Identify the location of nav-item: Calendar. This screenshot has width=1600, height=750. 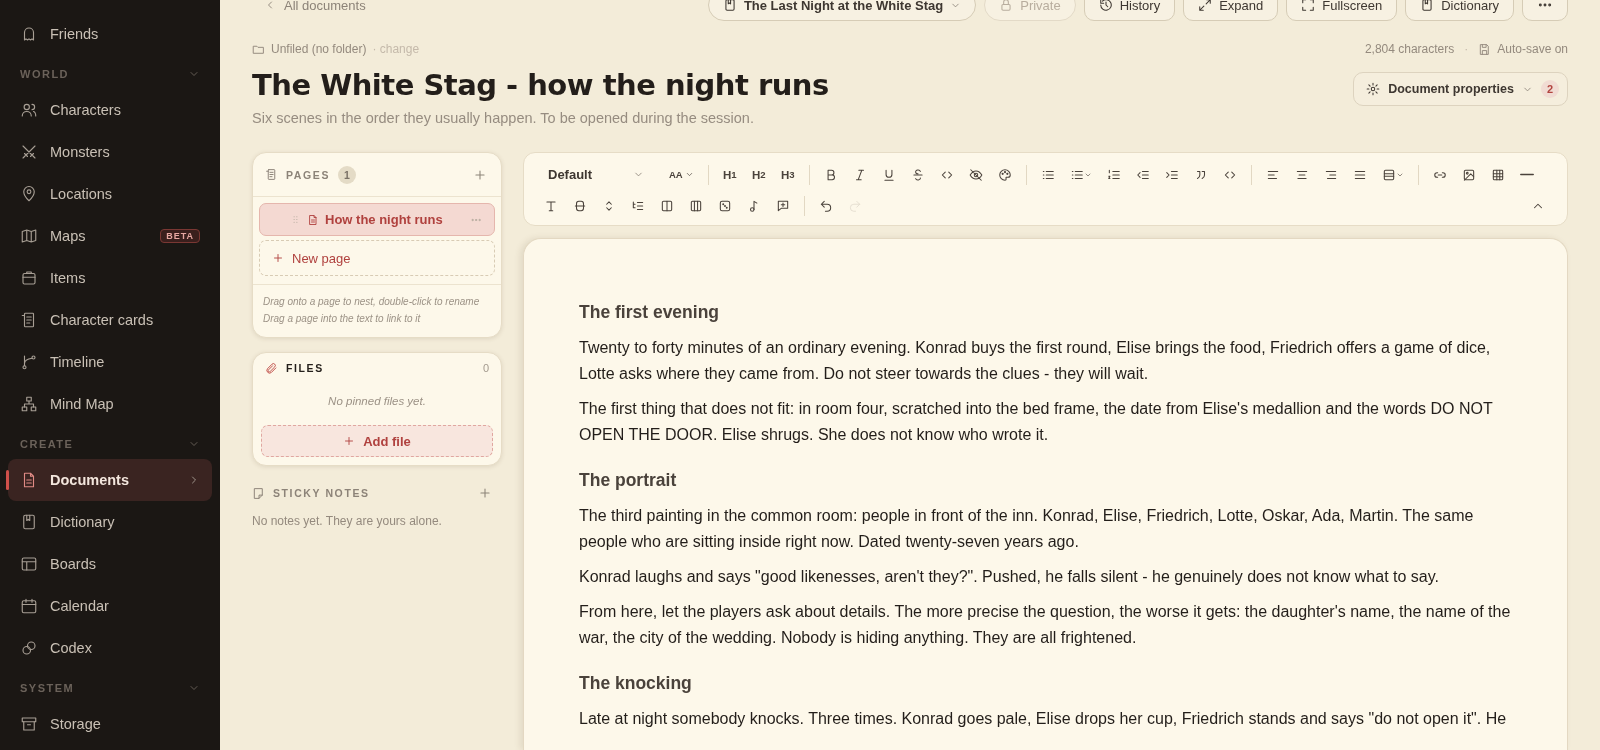
(110, 606).